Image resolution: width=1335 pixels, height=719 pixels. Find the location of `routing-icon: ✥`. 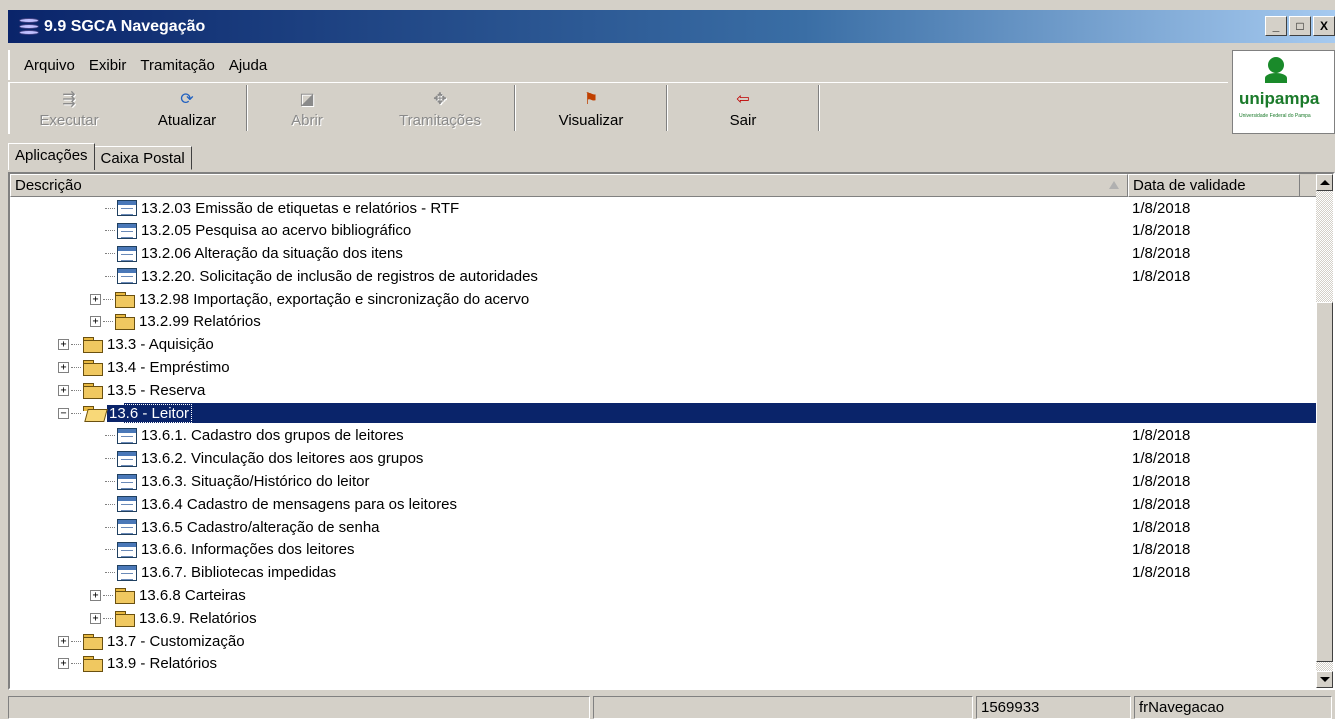

routing-icon: ✥ is located at coordinates (440, 99).